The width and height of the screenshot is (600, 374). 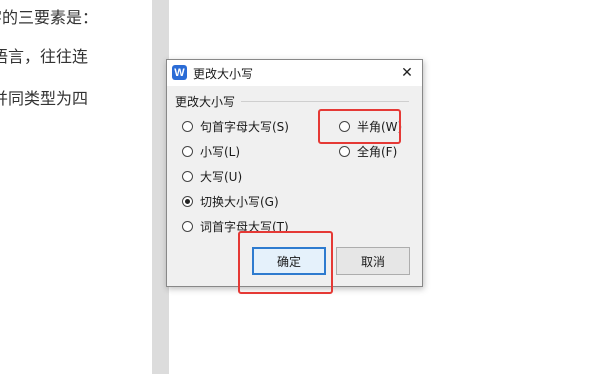 I want to click on radio-toggle-case, so click(x=187, y=201).